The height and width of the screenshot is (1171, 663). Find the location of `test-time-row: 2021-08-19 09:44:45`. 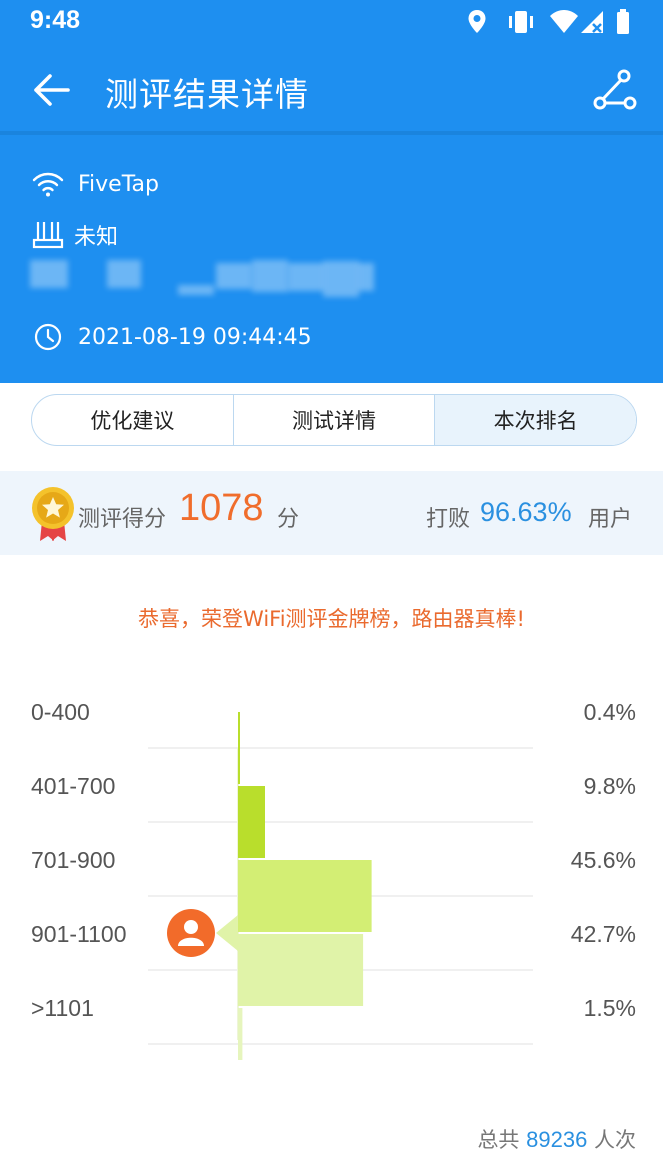

test-time-row: 2021-08-19 09:44:45 is located at coordinates (171, 337).